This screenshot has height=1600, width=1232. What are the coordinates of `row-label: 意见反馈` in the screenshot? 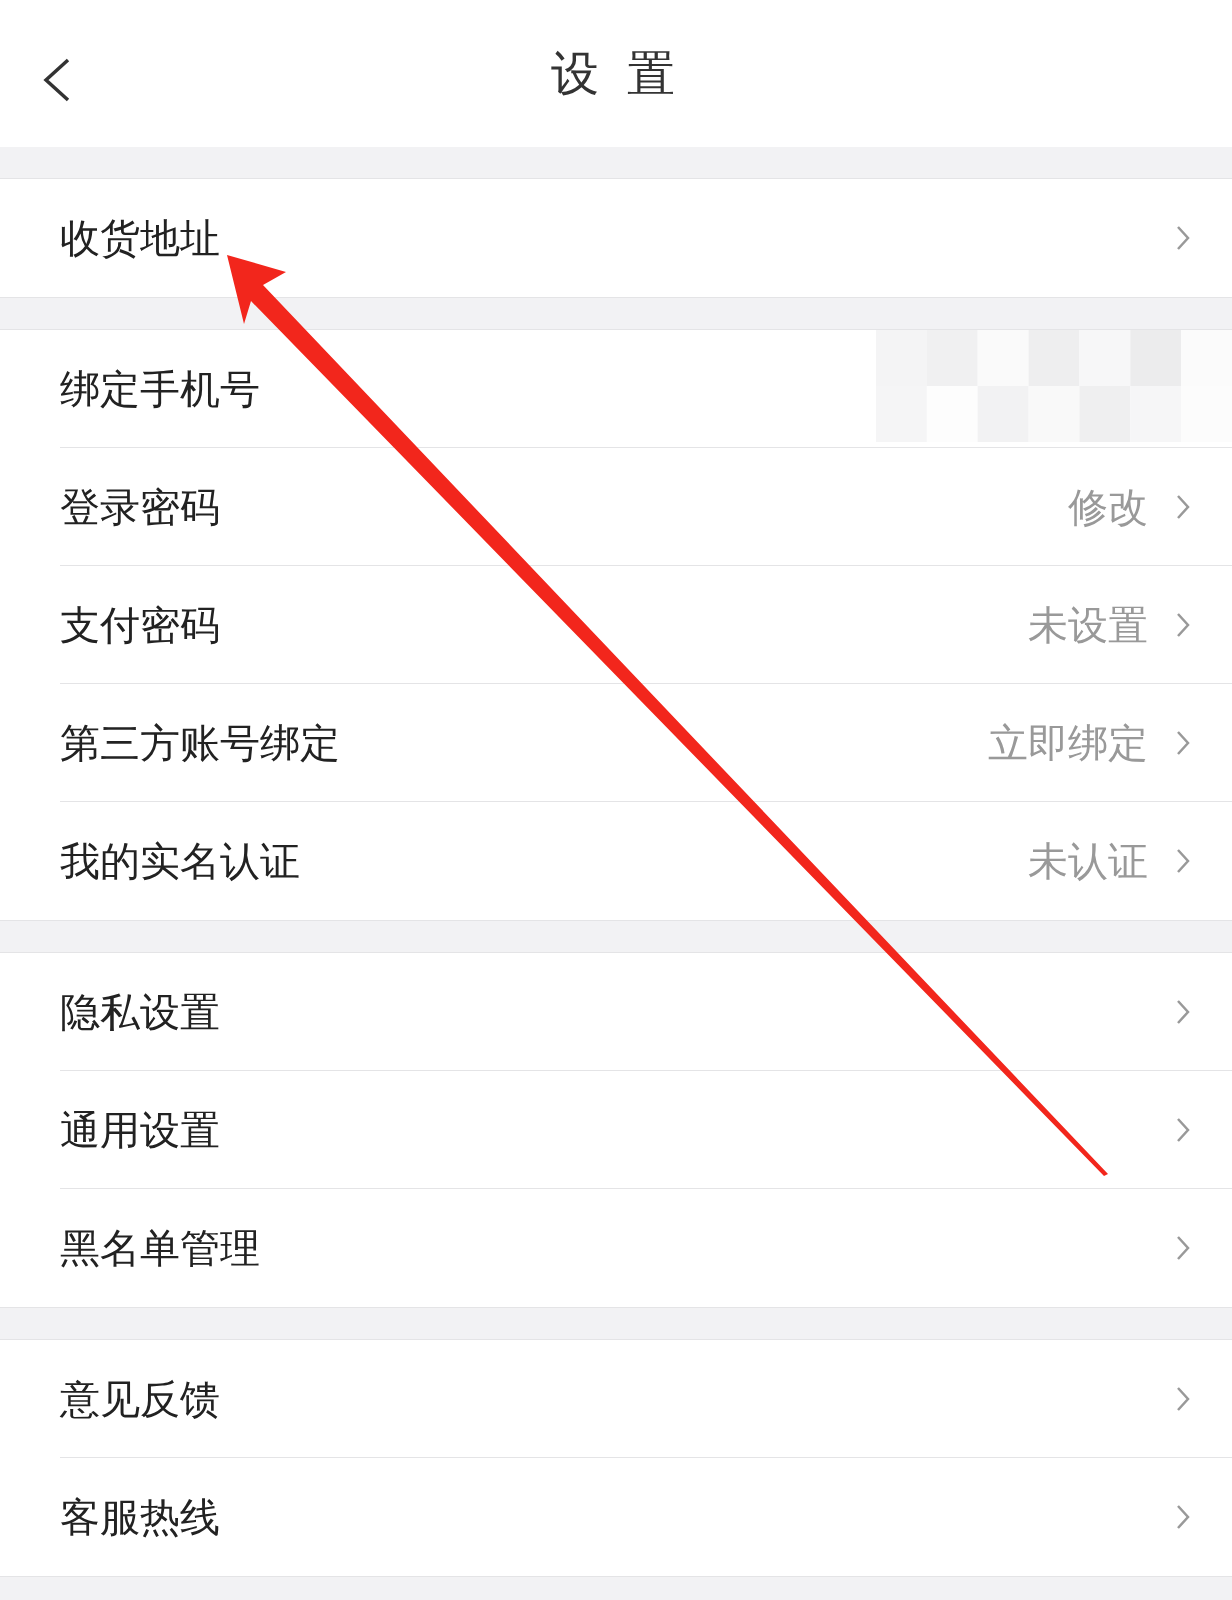 It's located at (140, 1399).